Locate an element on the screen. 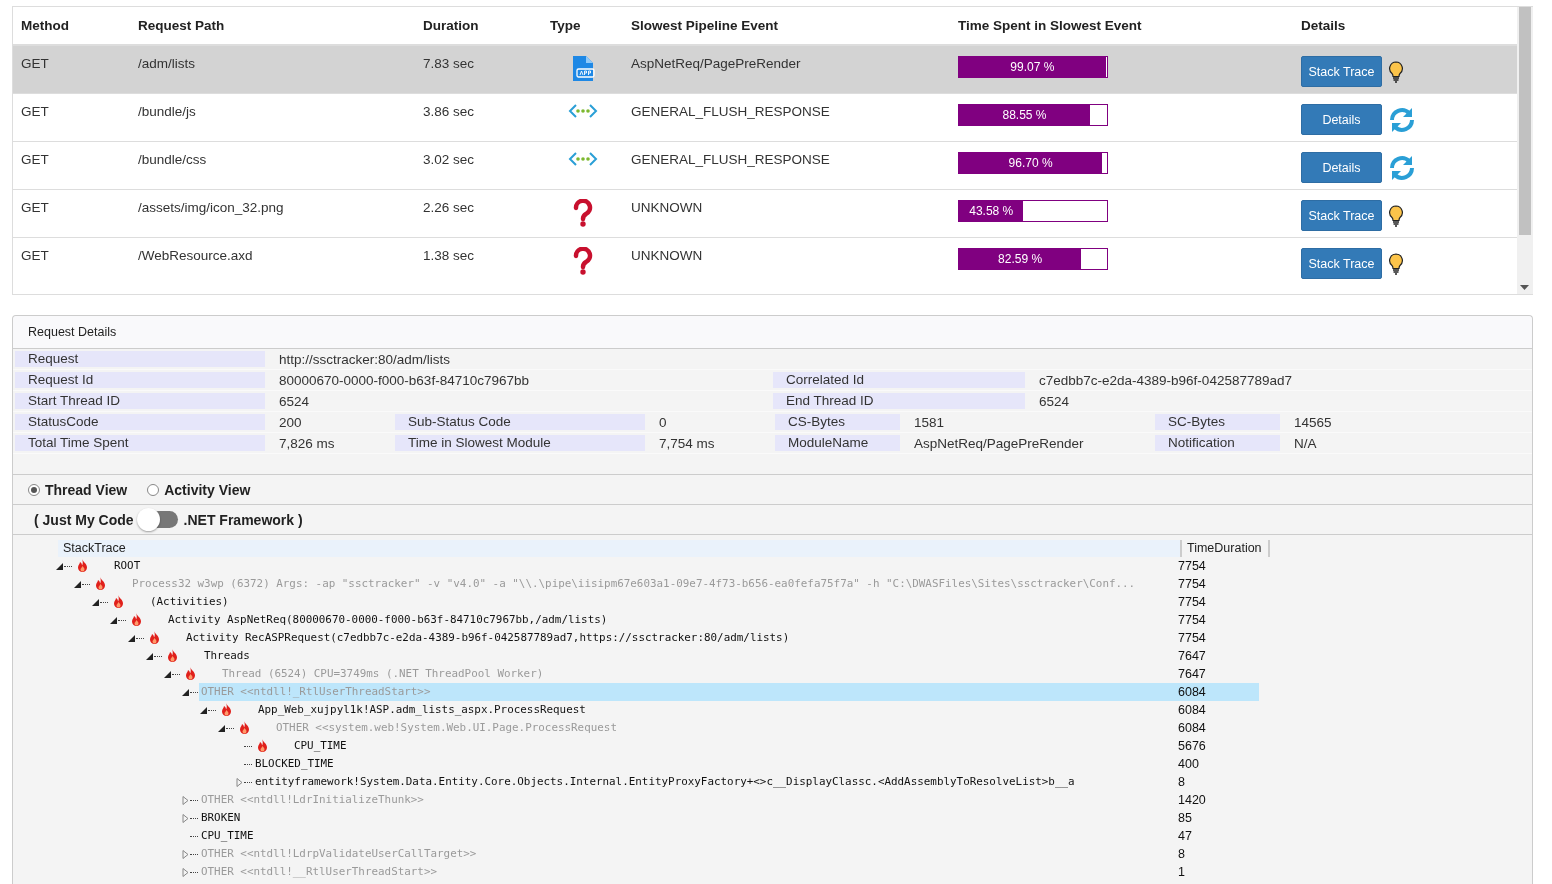  stack-frame: BLOCKED_TIME is located at coordinates (712, 764).